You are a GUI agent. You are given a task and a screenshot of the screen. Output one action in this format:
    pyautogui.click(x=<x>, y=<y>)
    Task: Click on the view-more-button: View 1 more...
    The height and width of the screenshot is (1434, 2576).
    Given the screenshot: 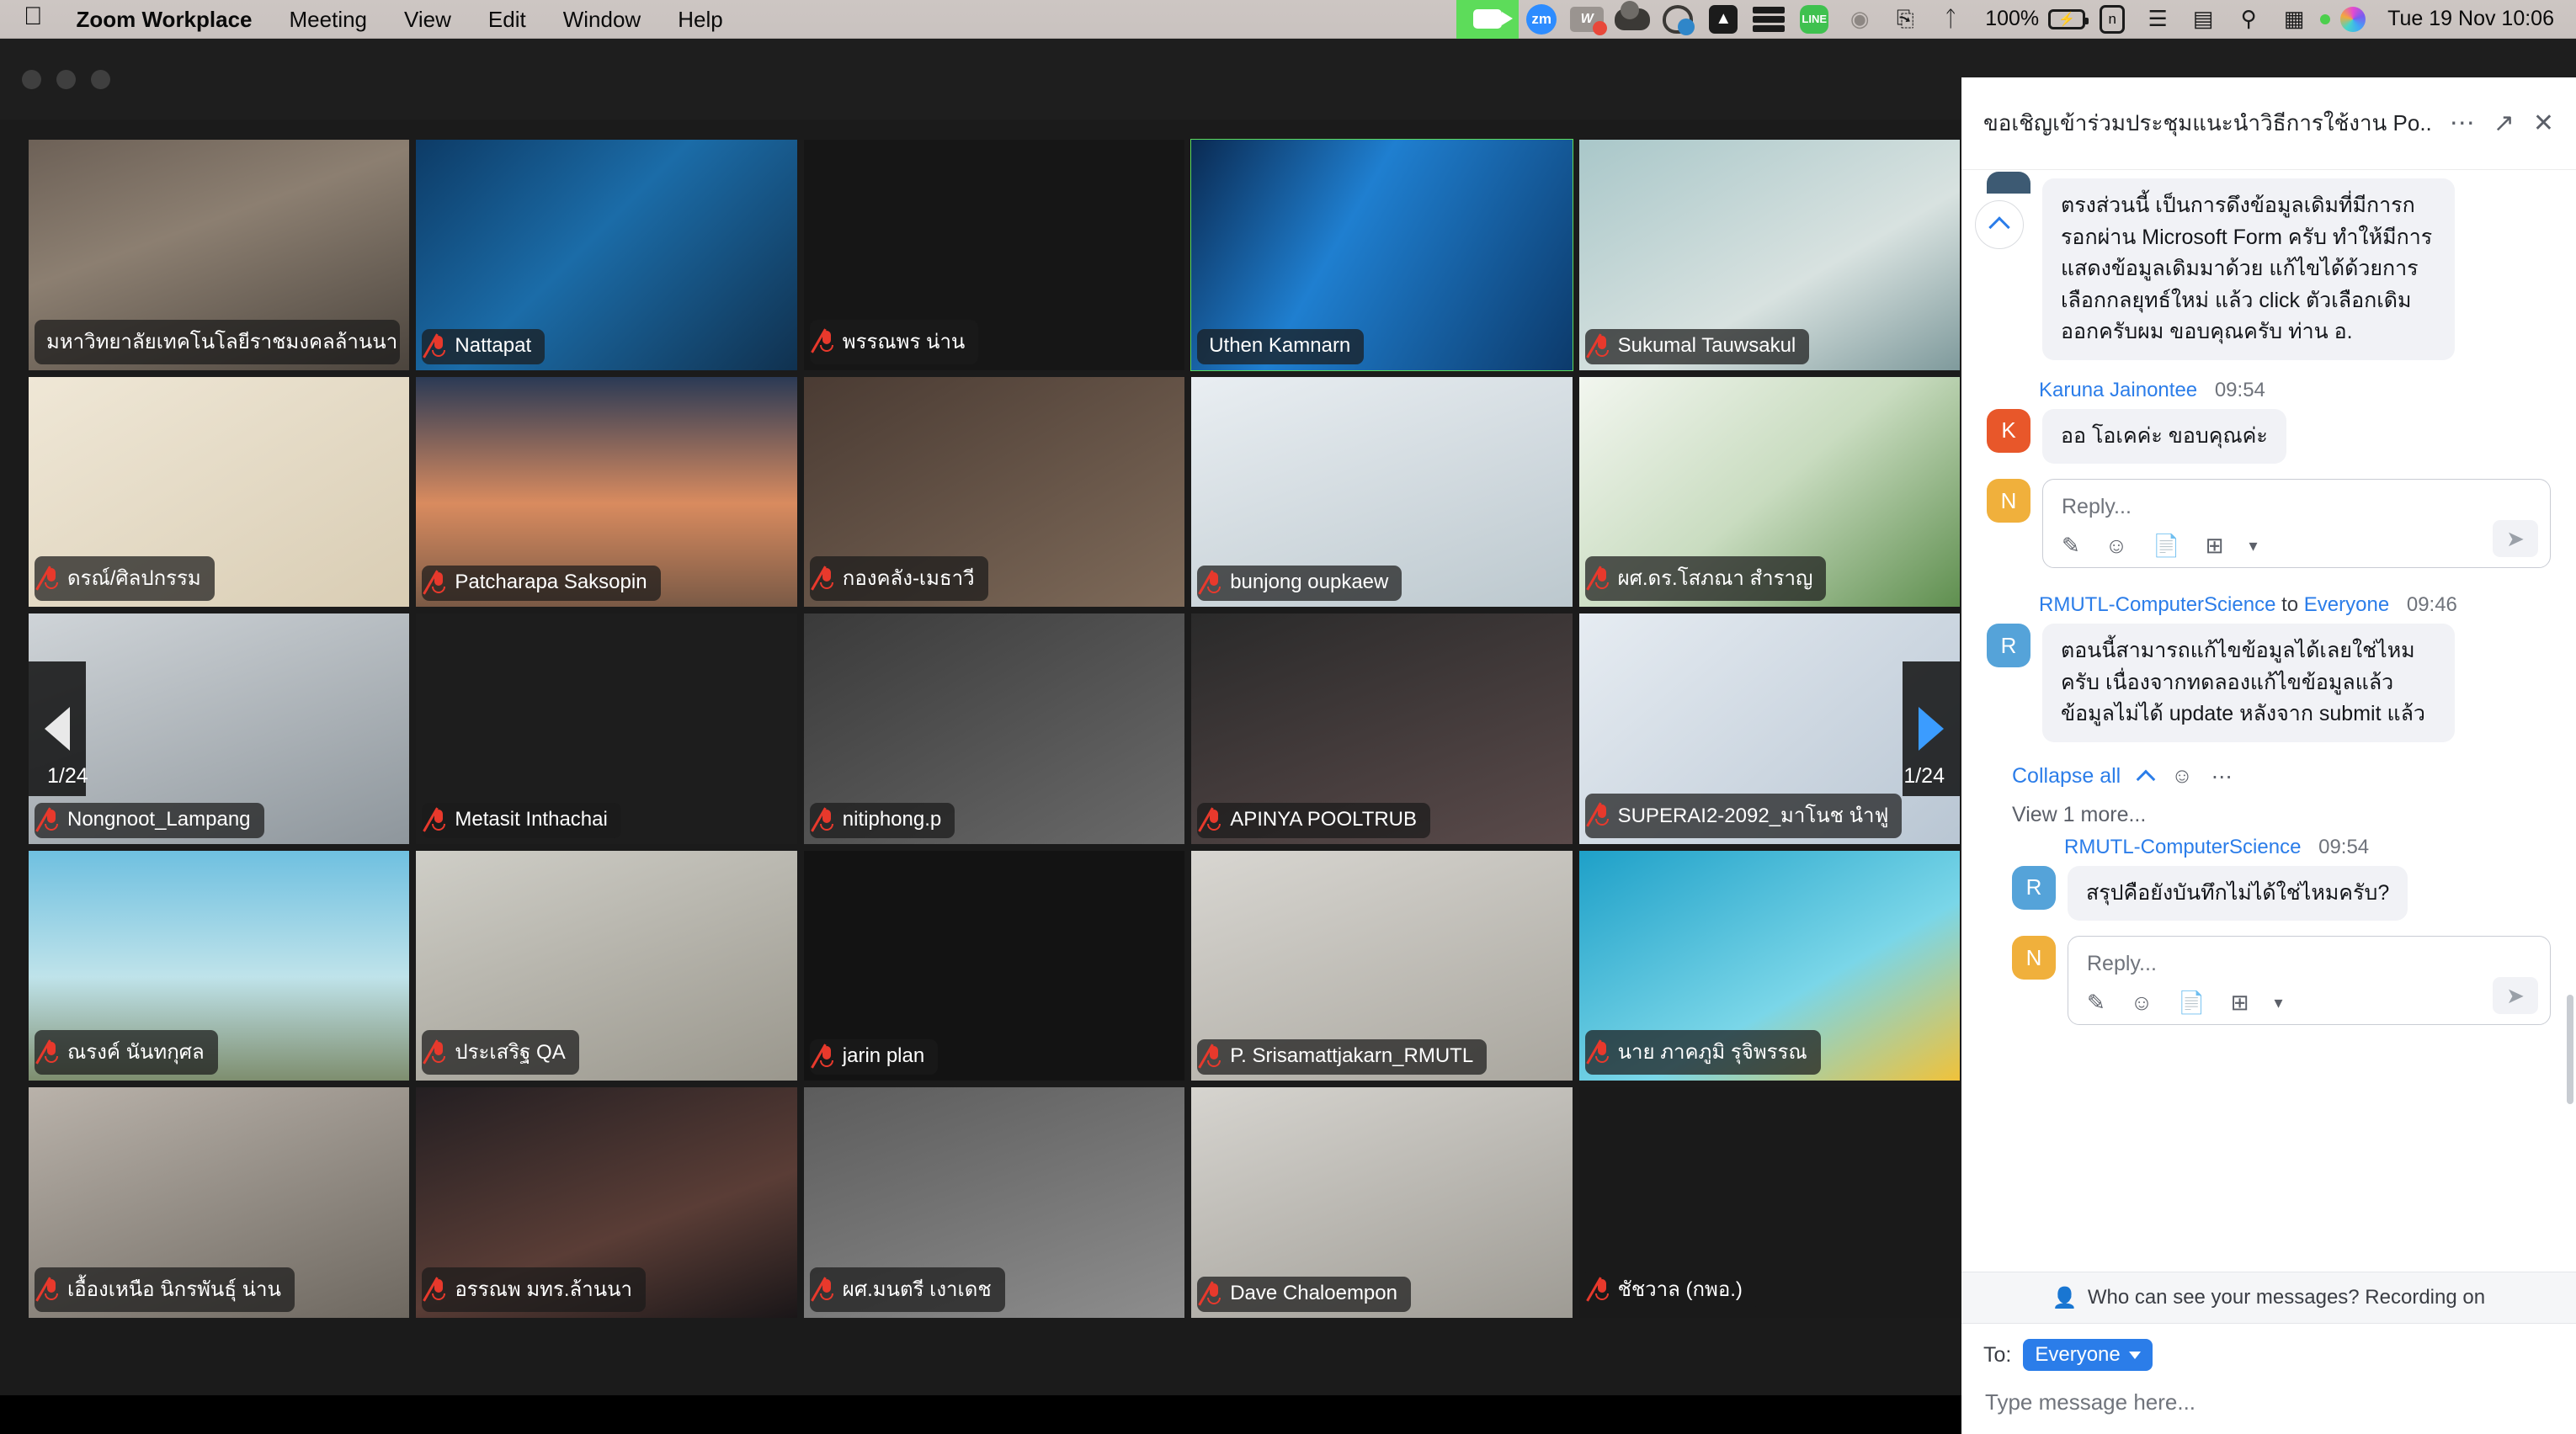 What is the action you would take?
    pyautogui.click(x=2269, y=812)
    